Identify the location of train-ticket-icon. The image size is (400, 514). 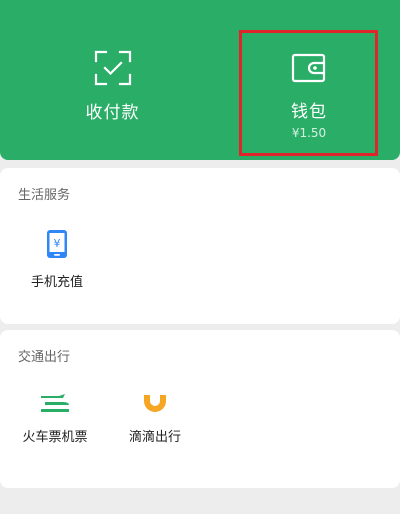
(55, 403).